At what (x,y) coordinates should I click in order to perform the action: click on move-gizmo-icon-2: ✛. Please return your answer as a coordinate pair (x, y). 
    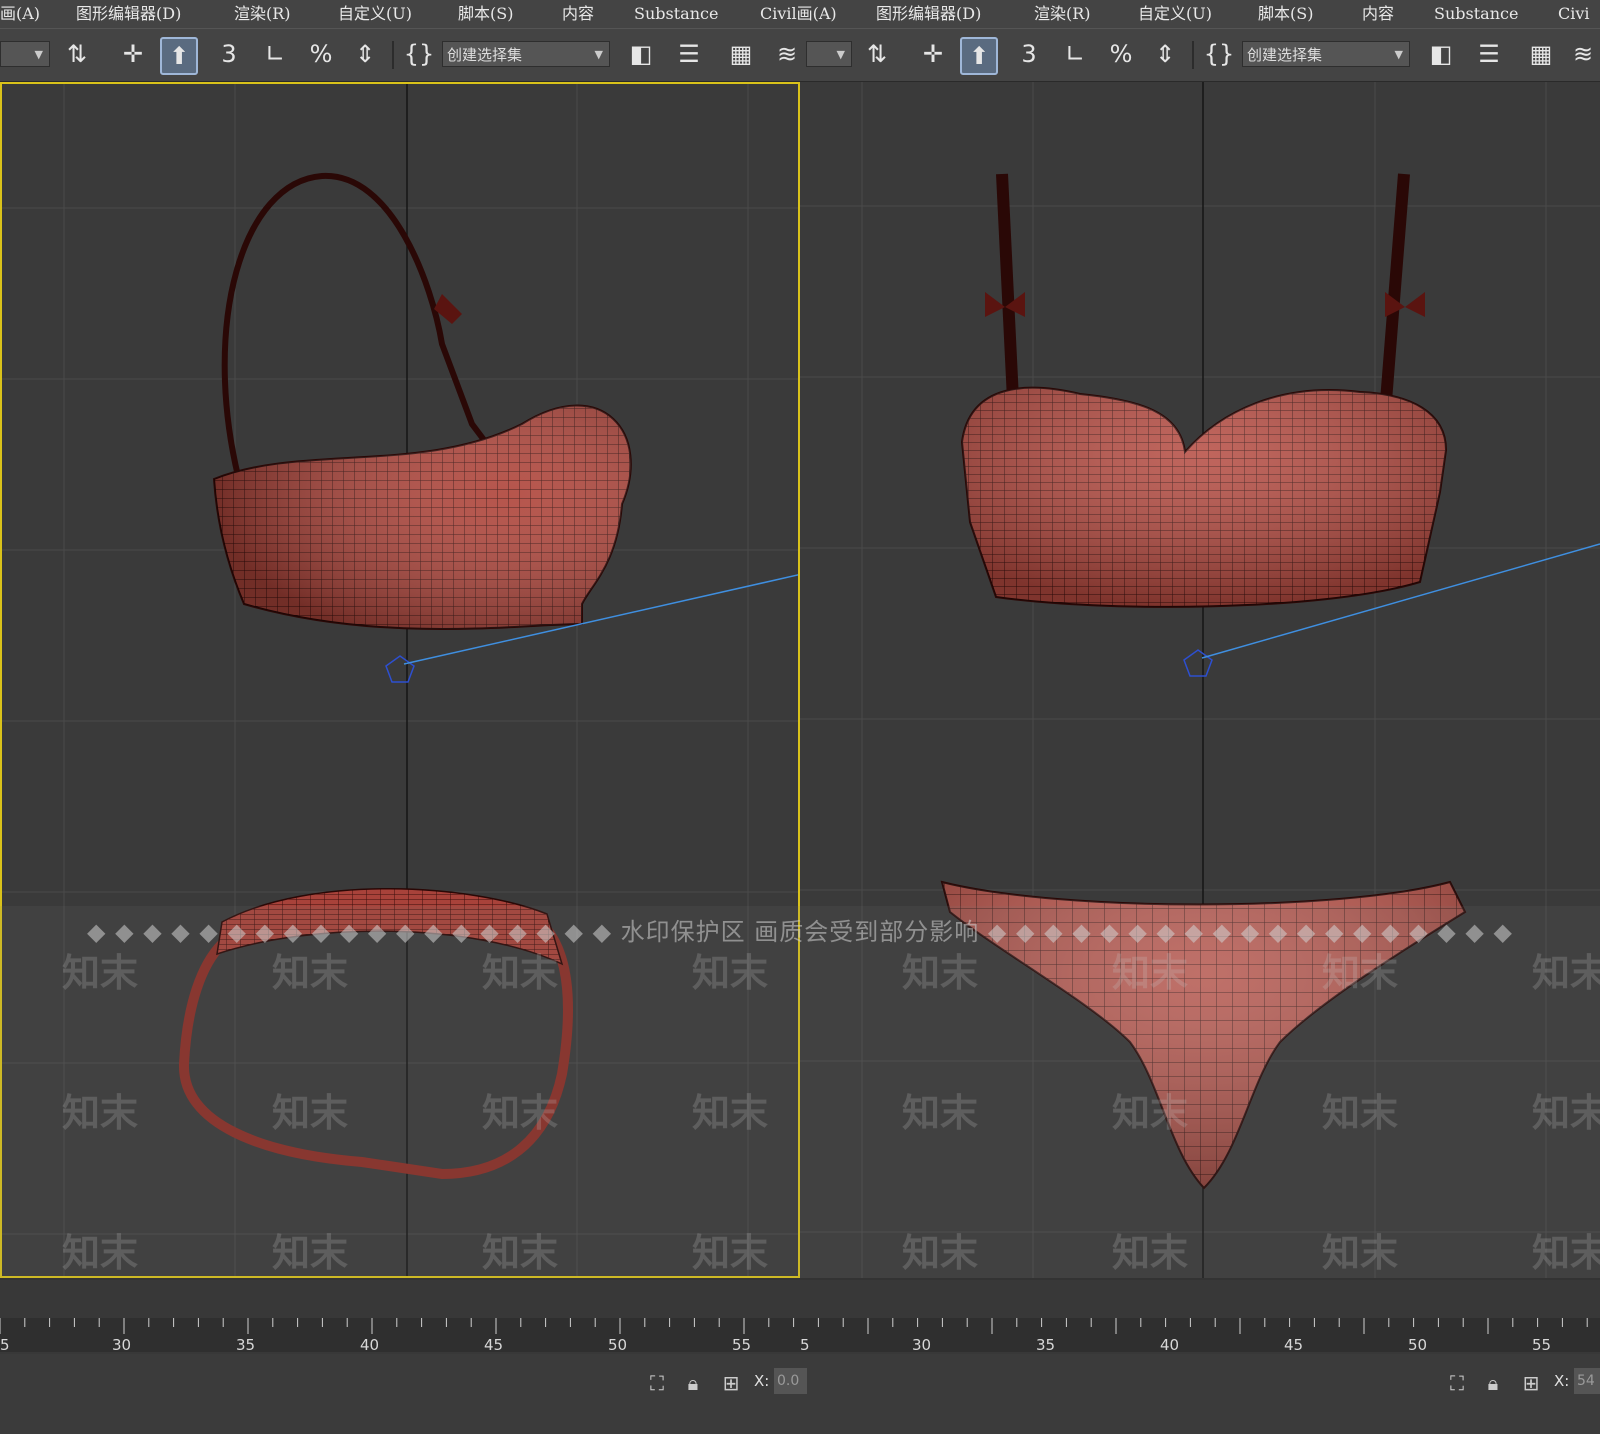
    Looking at the image, I should click on (933, 54).